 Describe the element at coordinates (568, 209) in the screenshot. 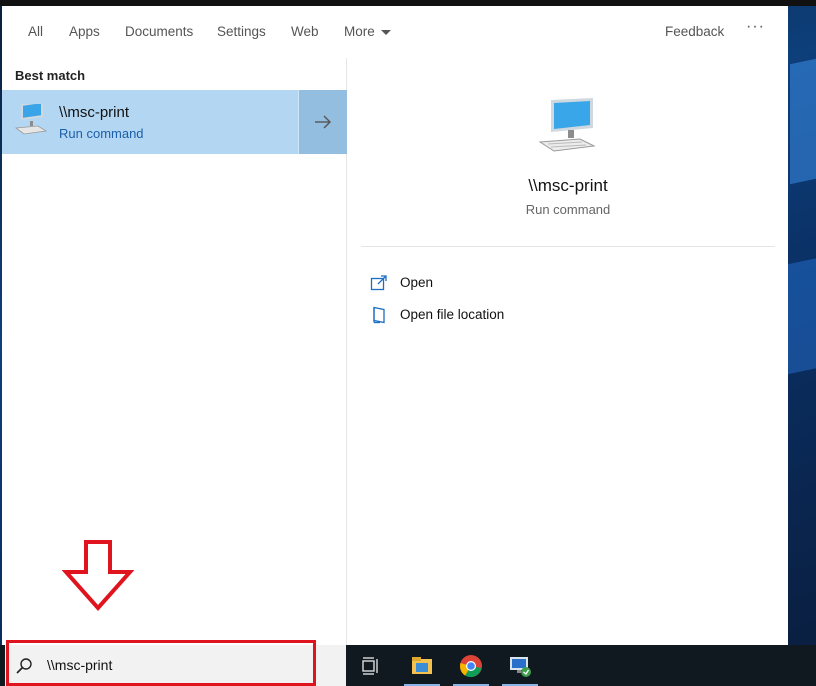

I see `detail-subtitle: Run command` at that location.